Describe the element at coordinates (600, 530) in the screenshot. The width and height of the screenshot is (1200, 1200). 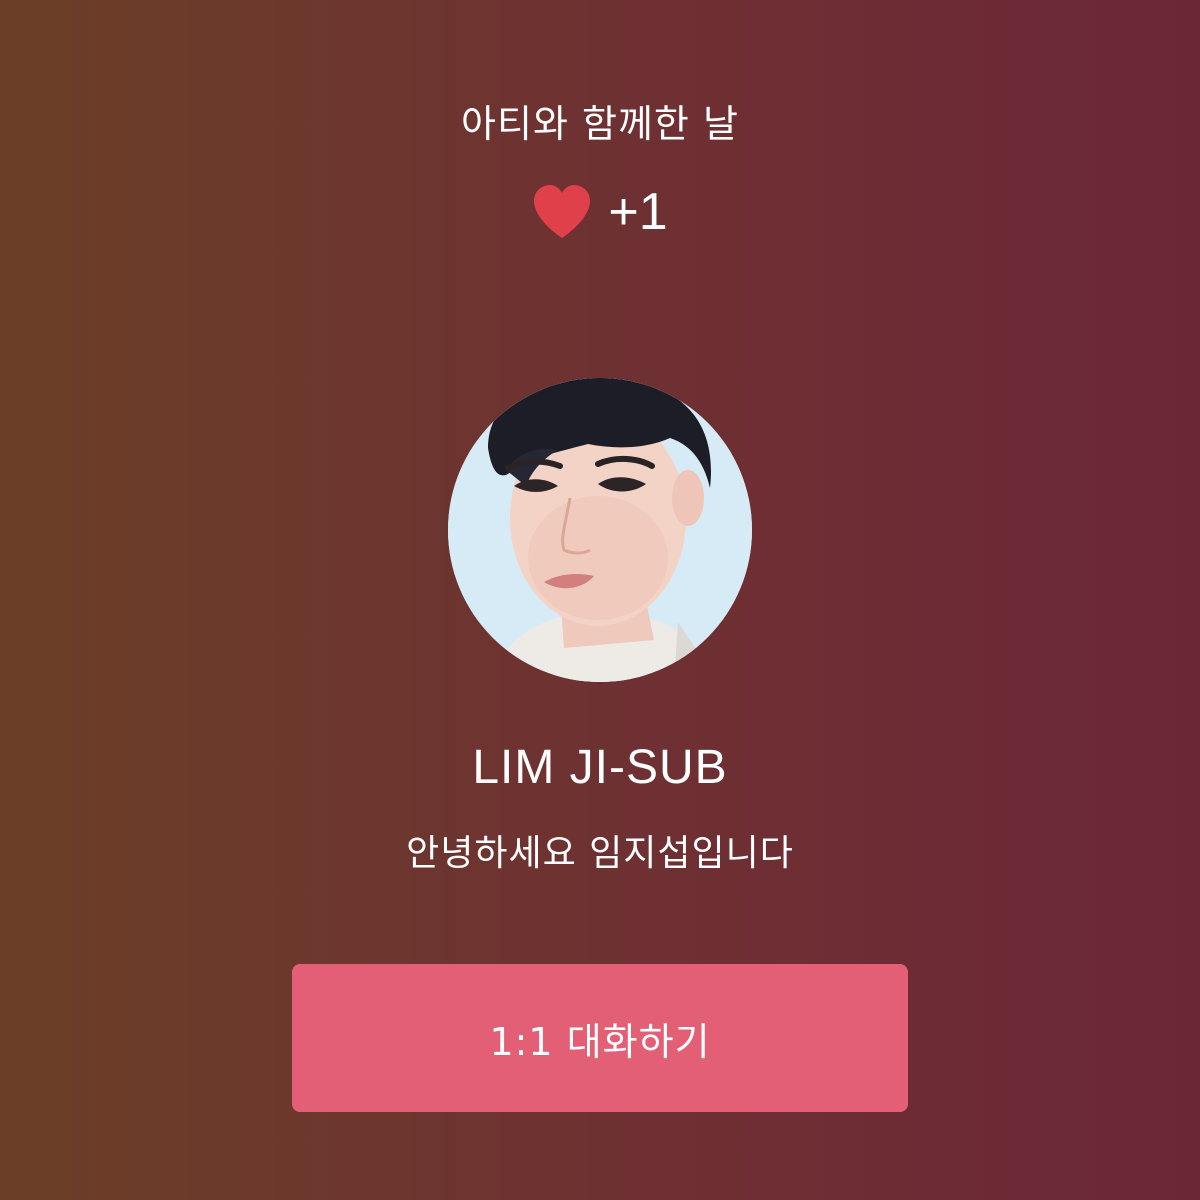
I see `avatar` at that location.